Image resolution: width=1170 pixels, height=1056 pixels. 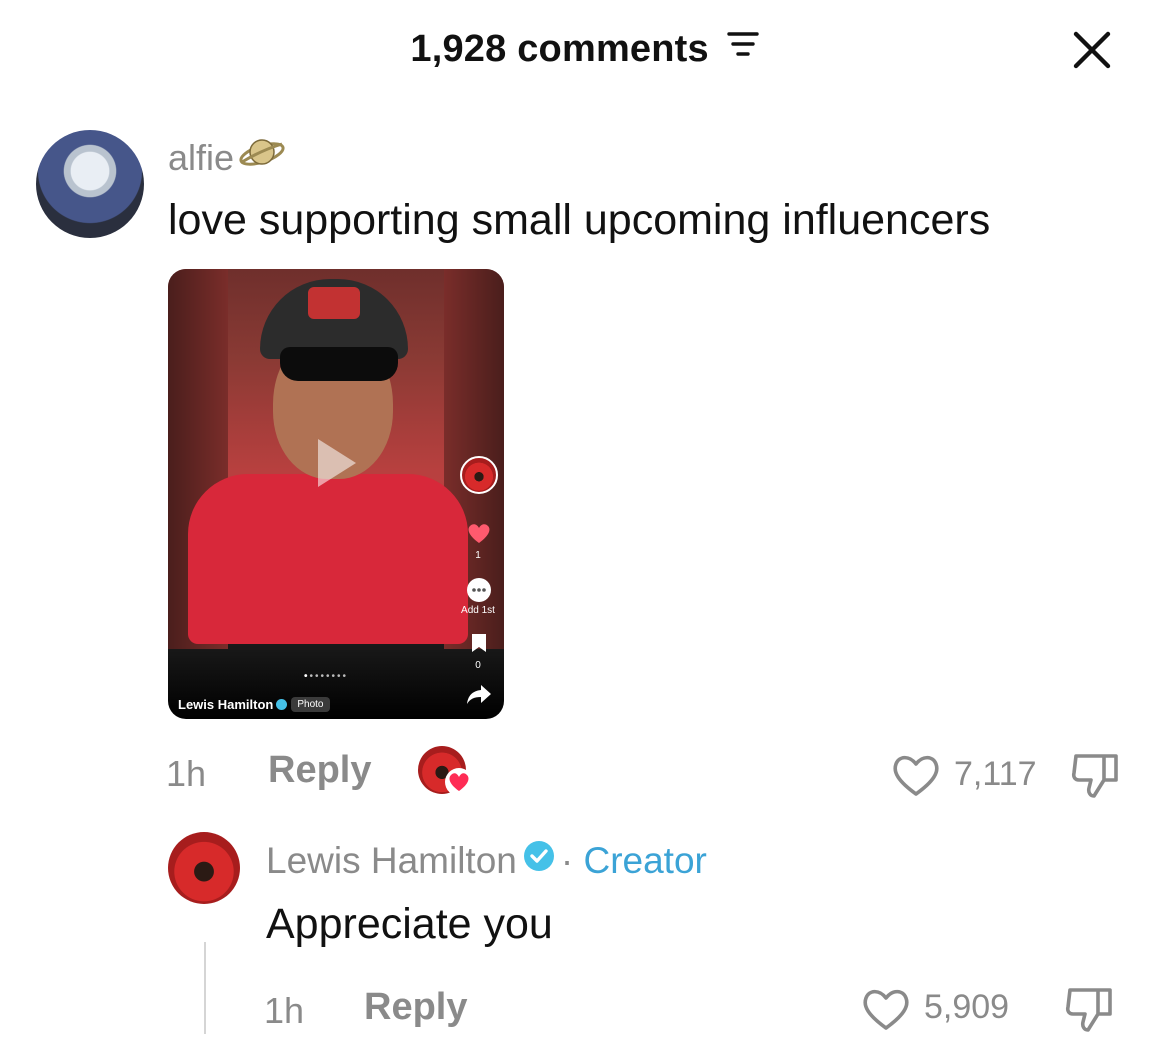 What do you see at coordinates (326, 676) in the screenshot?
I see `carousel-dots: ••••••••` at bounding box center [326, 676].